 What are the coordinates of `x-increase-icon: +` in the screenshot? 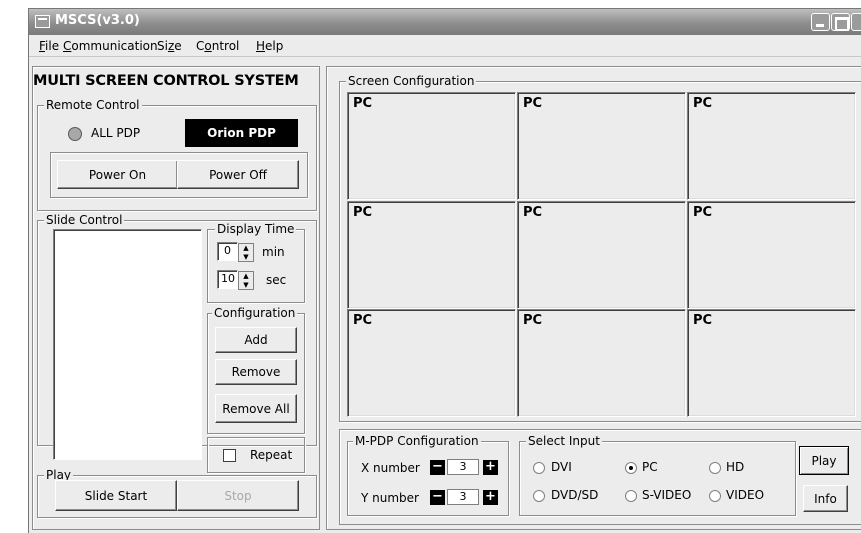 It's located at (490, 467).